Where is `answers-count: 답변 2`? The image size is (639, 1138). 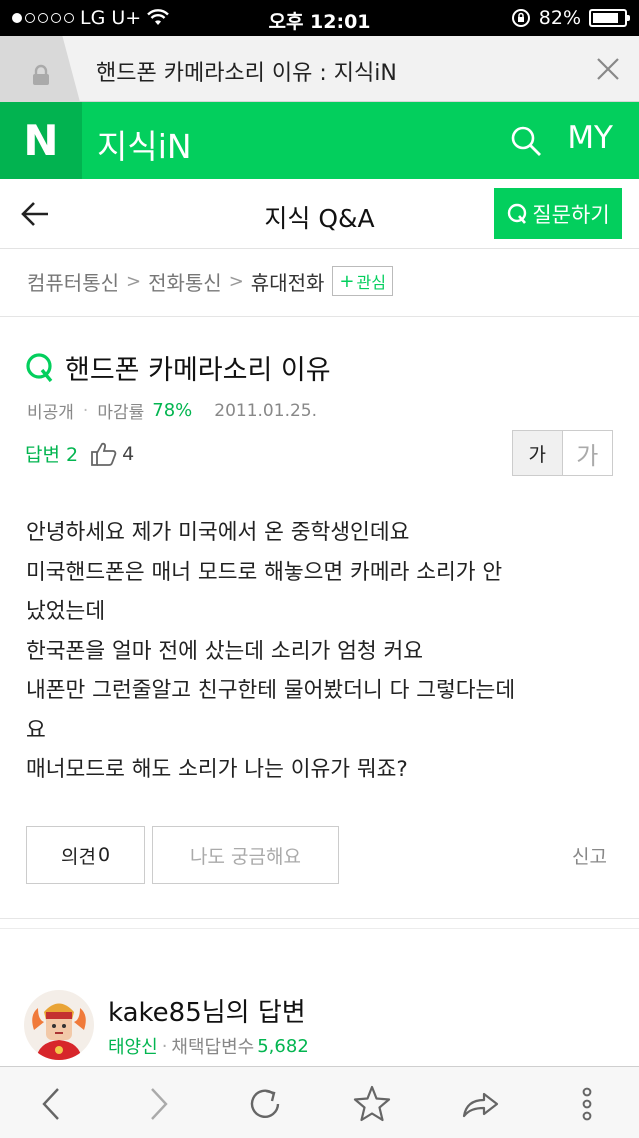 answers-count: 답변 2 is located at coordinates (51, 453).